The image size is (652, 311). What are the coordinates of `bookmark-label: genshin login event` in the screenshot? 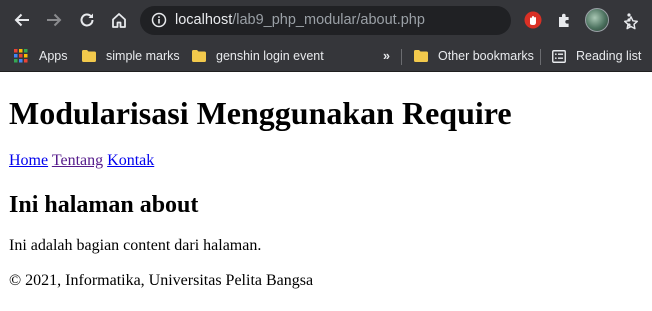 It's located at (270, 56).